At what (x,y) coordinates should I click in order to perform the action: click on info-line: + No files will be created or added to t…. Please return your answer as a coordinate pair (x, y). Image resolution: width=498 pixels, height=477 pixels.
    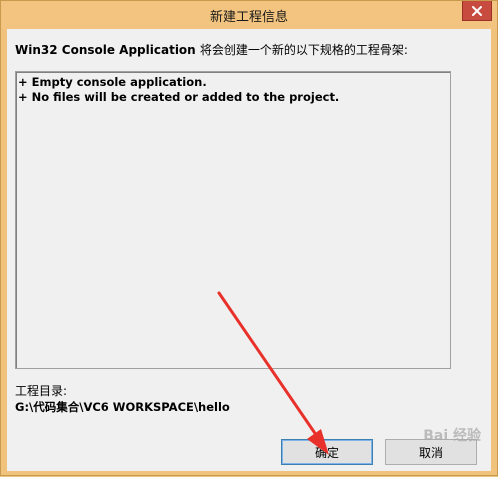
    Looking at the image, I should click on (179, 97).